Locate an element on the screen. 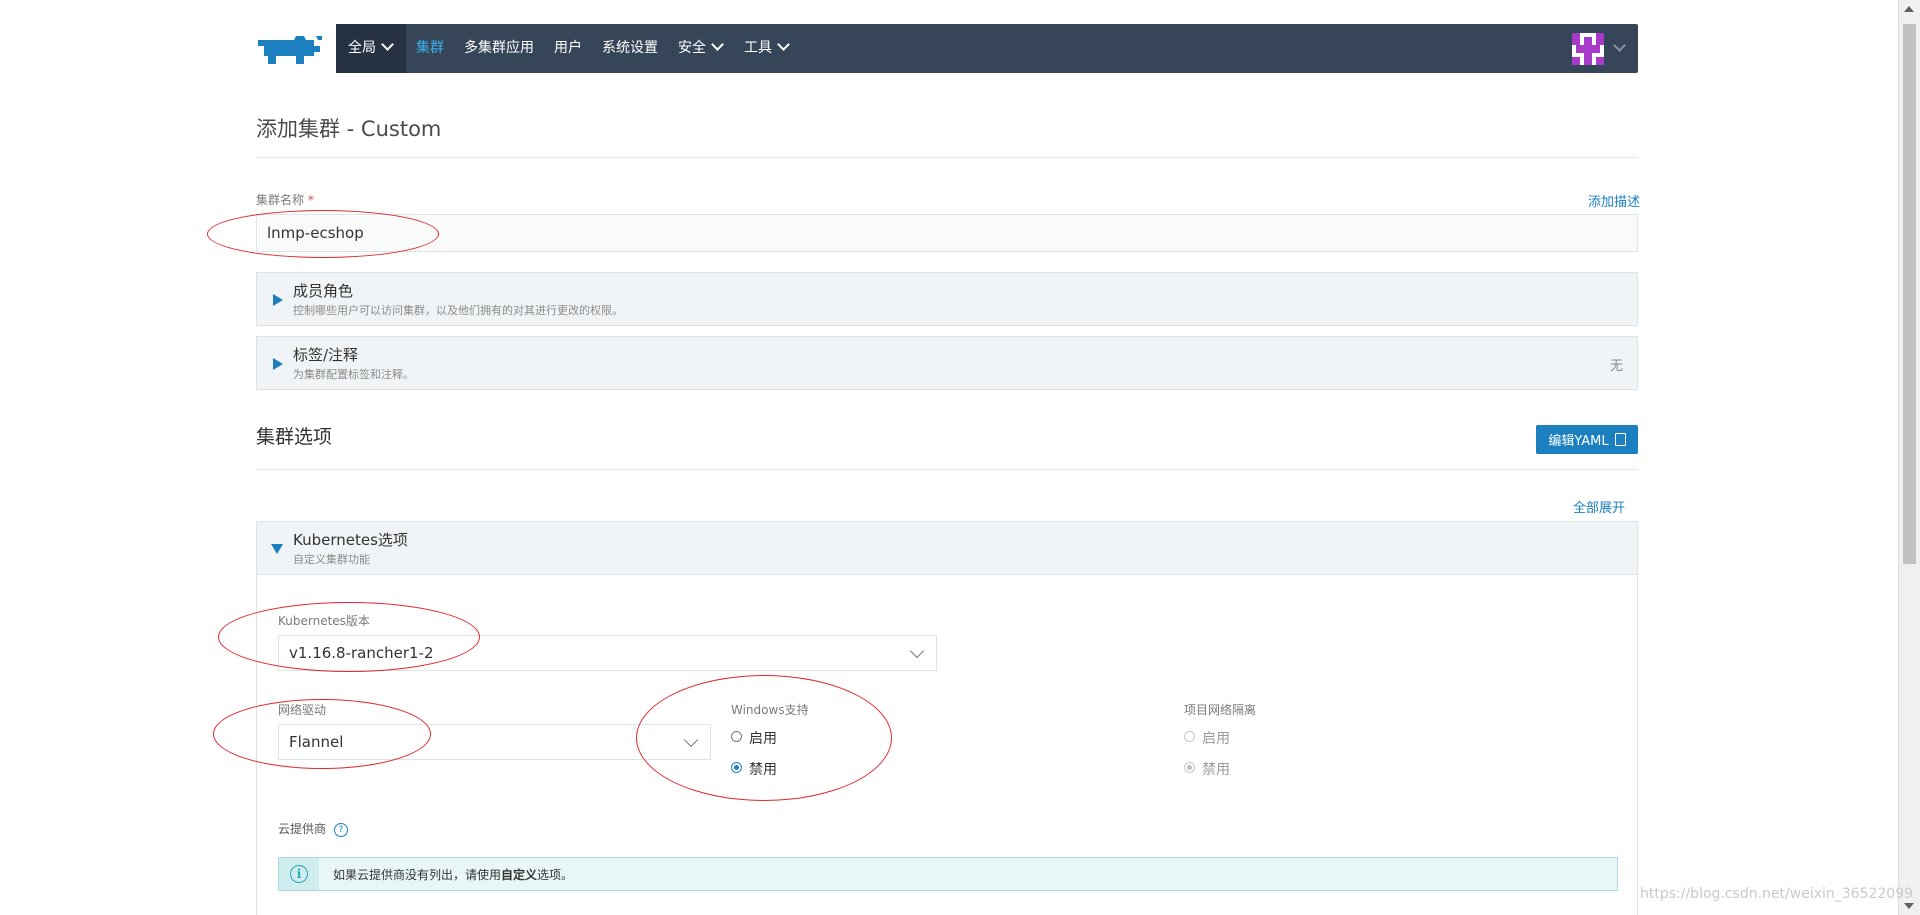  annotation-ellipse-k8s-version is located at coordinates (349, 637).